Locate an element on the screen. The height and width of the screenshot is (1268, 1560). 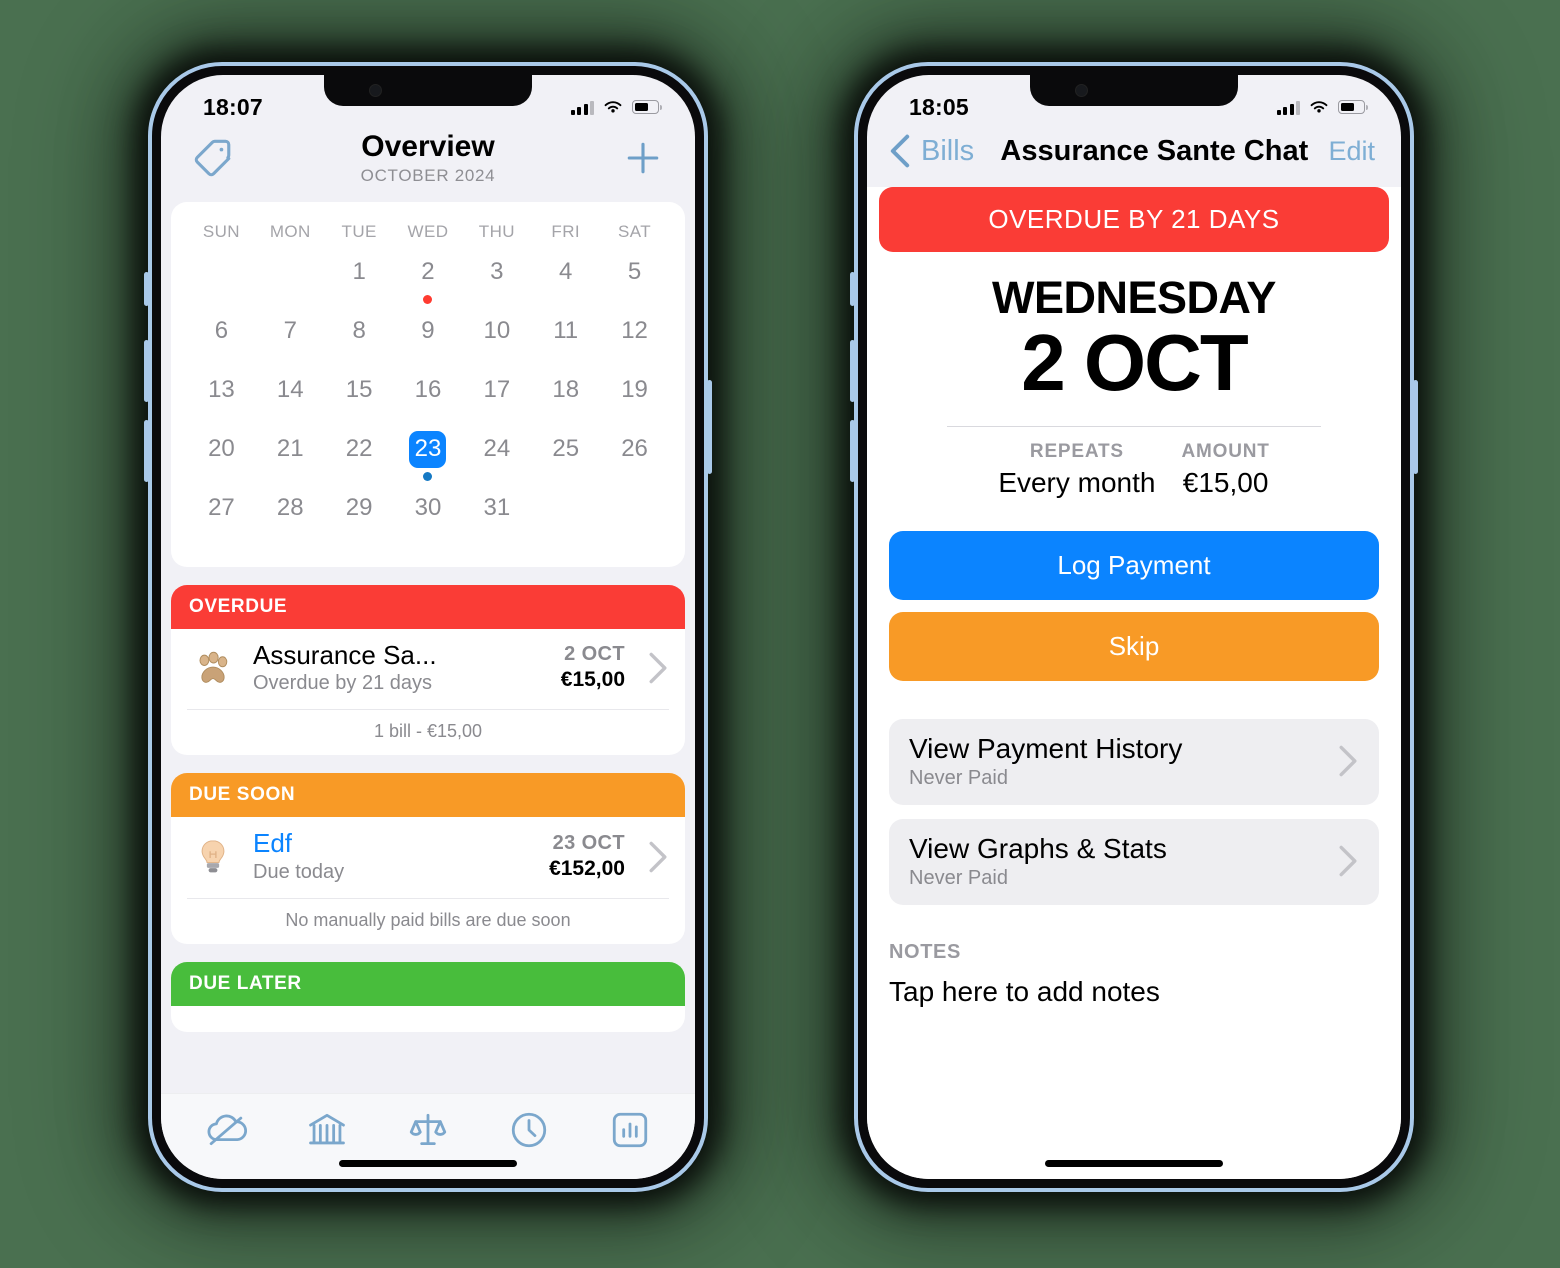
calendar-day-cell: 8 is located at coordinates (359, 342).